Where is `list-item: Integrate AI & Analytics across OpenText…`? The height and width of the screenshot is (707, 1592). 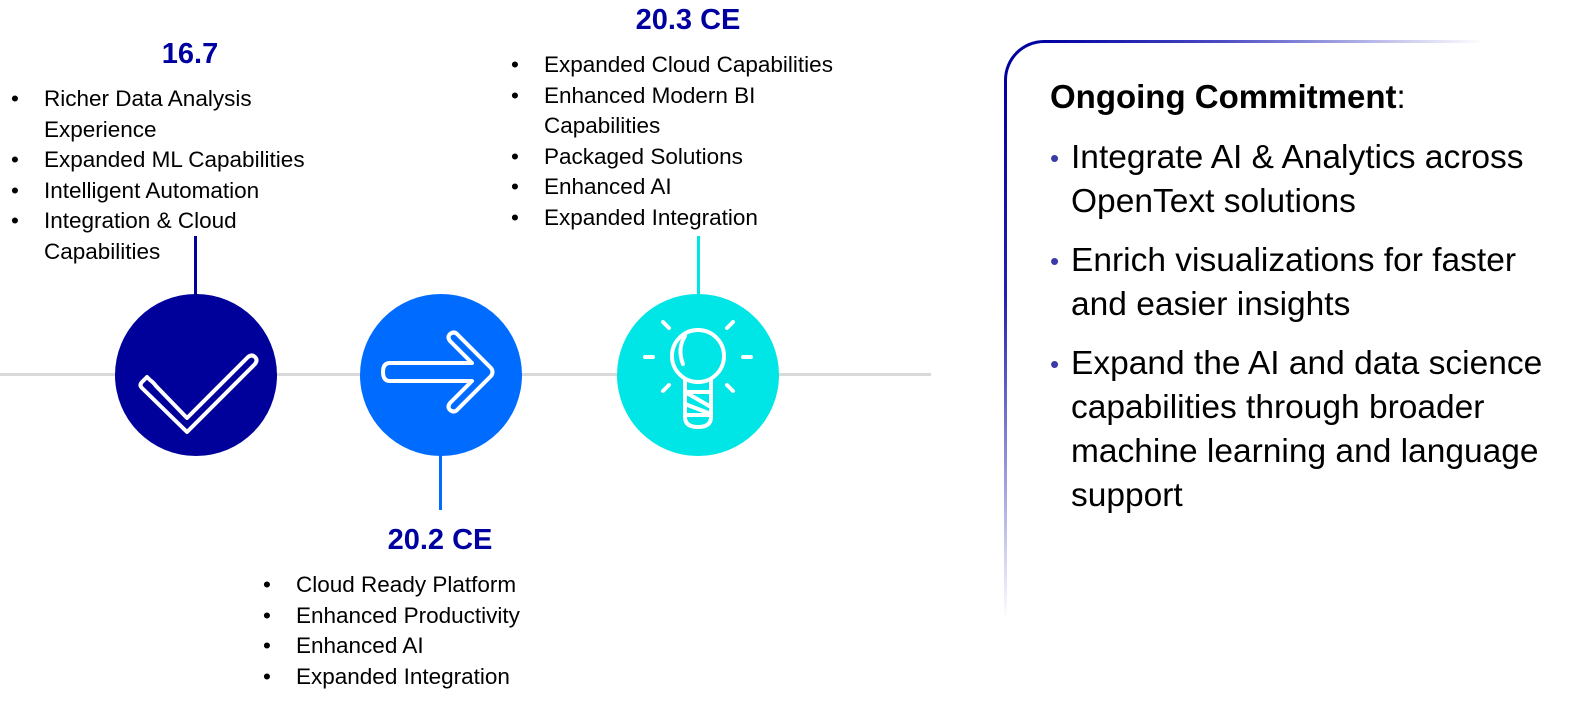
list-item: Integrate AI & Analytics across OpenText… is located at coordinates (1310, 180).